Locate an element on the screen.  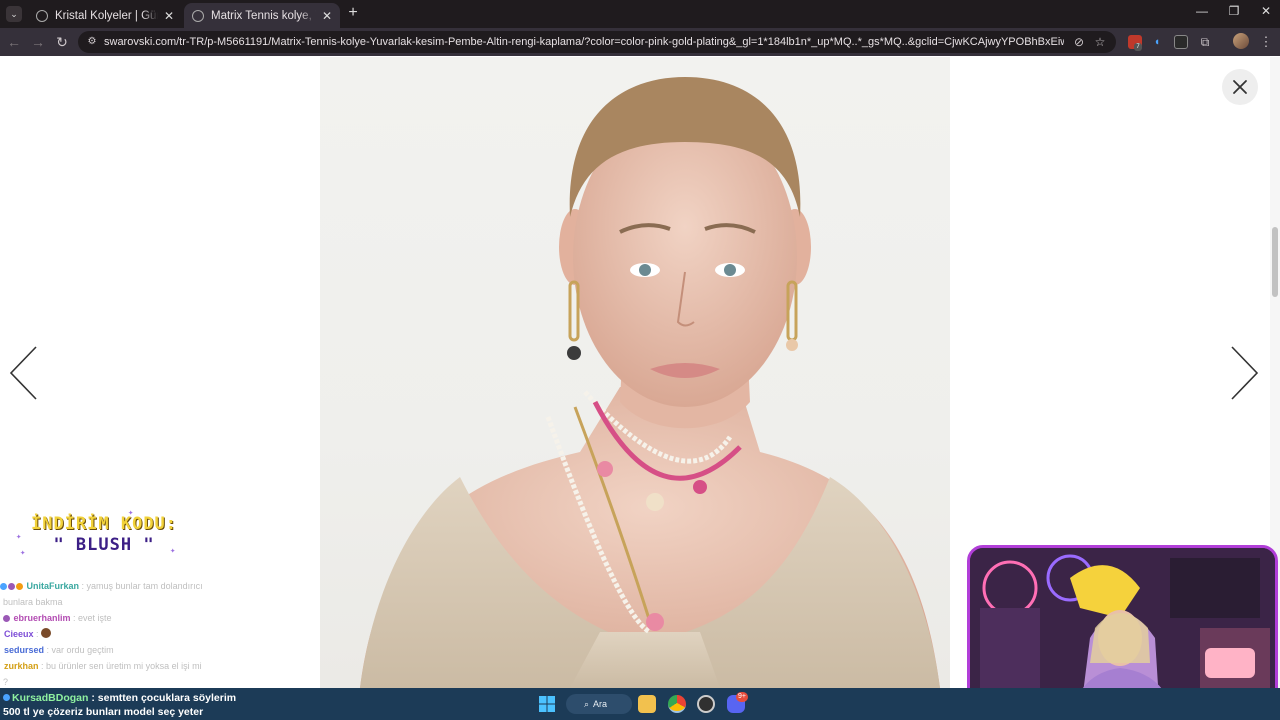
extension-badge: 7 is located at coordinates (1138, 47).